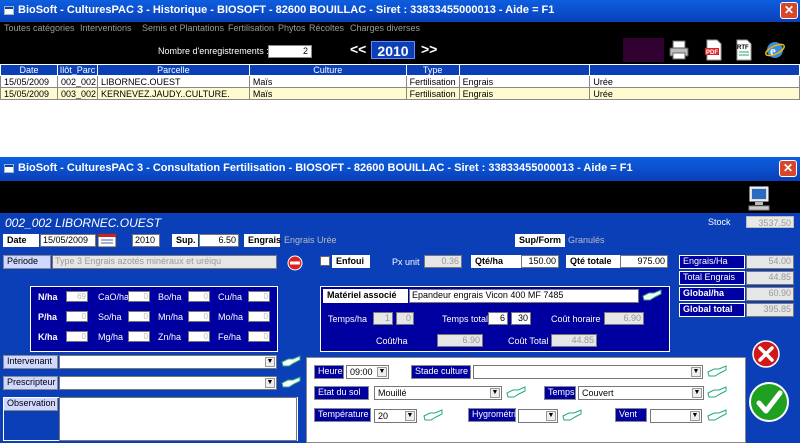 This screenshot has width=800, height=443. What do you see at coordinates (540, 261) in the screenshot?
I see `qteha-field: 150.00` at bounding box center [540, 261].